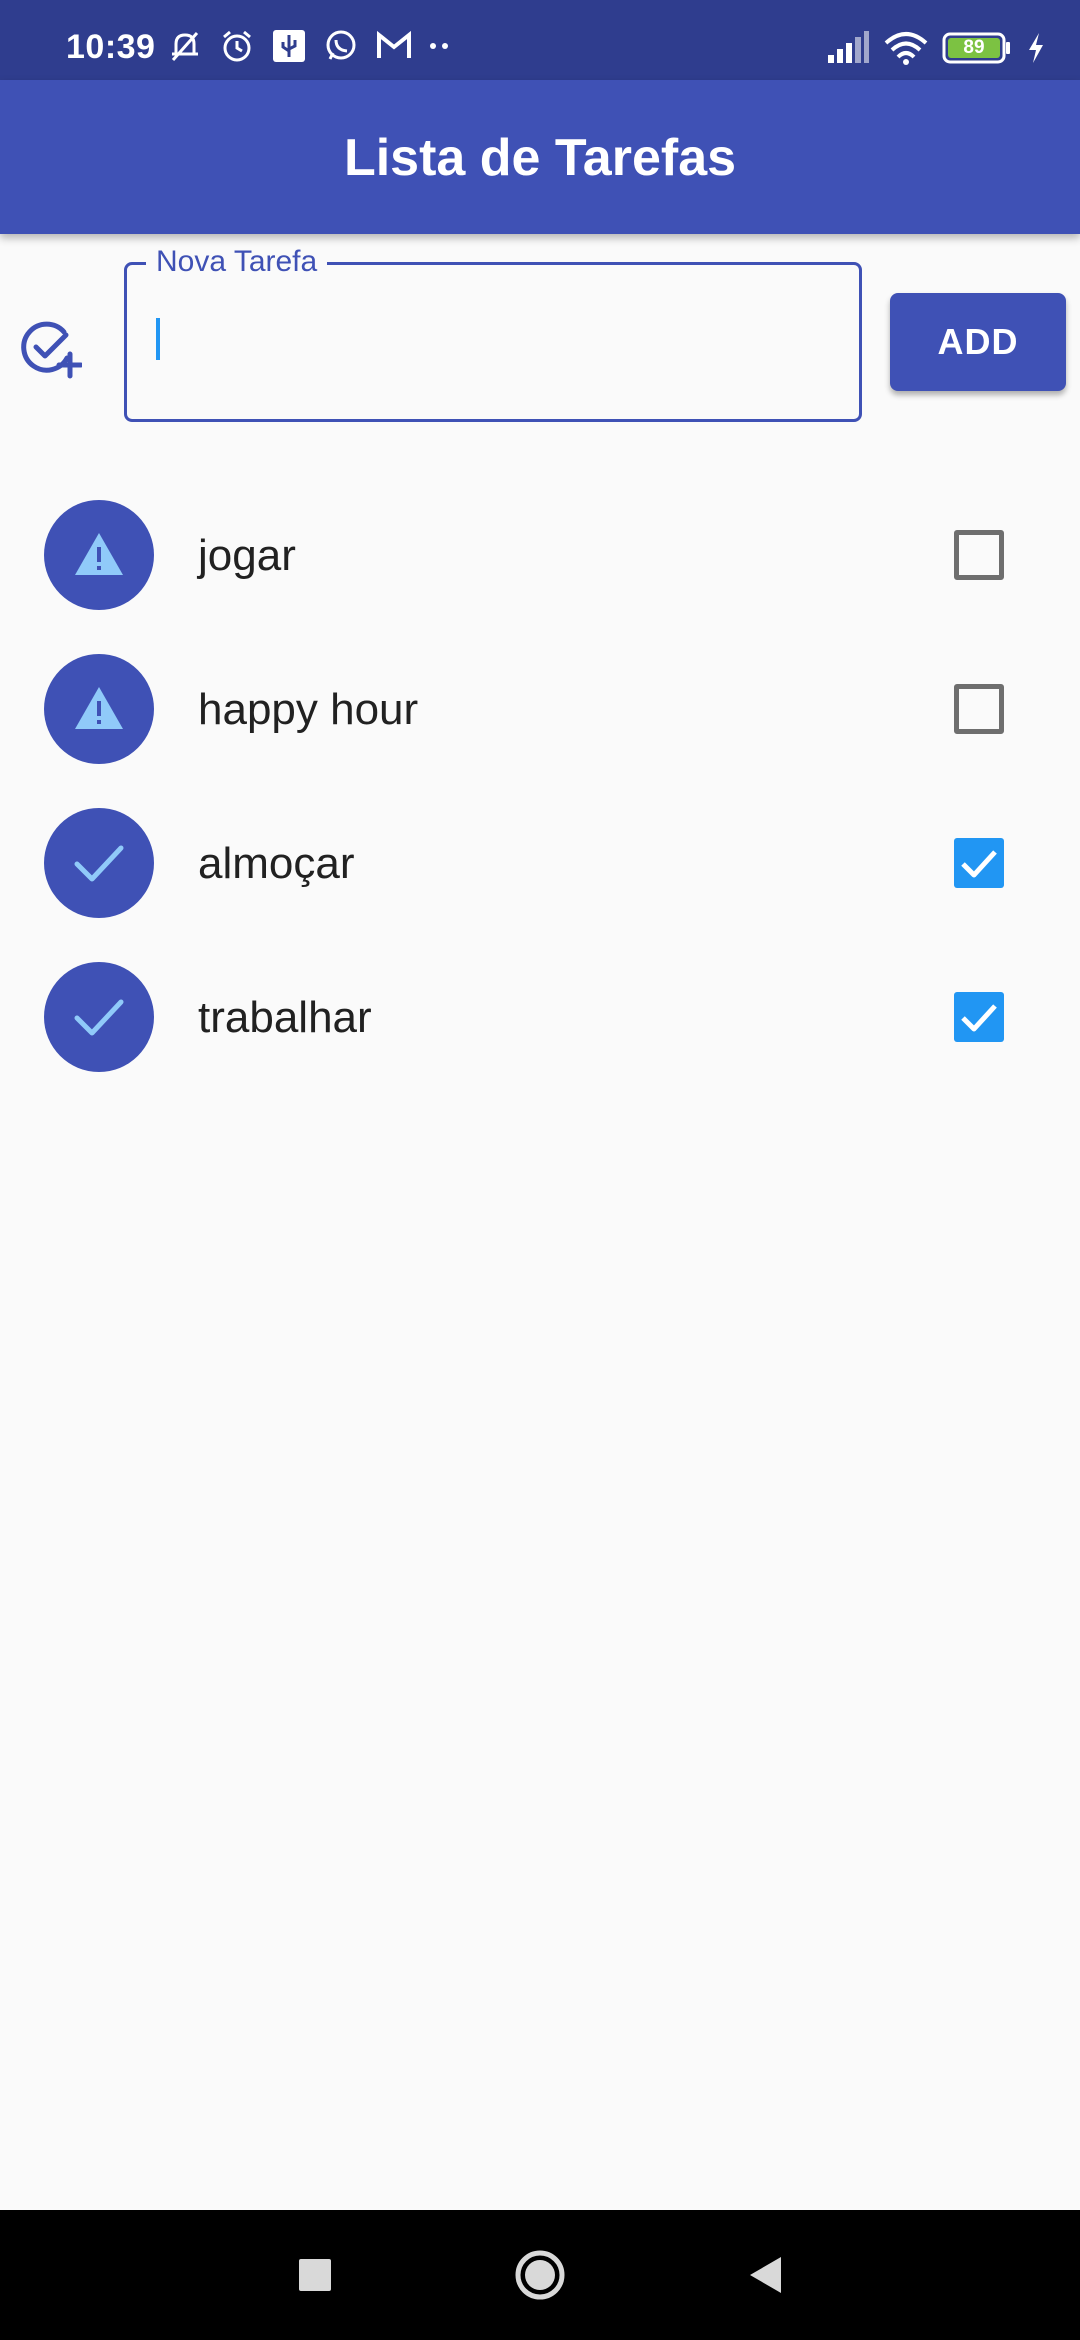 The height and width of the screenshot is (2340, 1080). Describe the element at coordinates (1036, 48) in the screenshot. I see `charging-icon` at that location.